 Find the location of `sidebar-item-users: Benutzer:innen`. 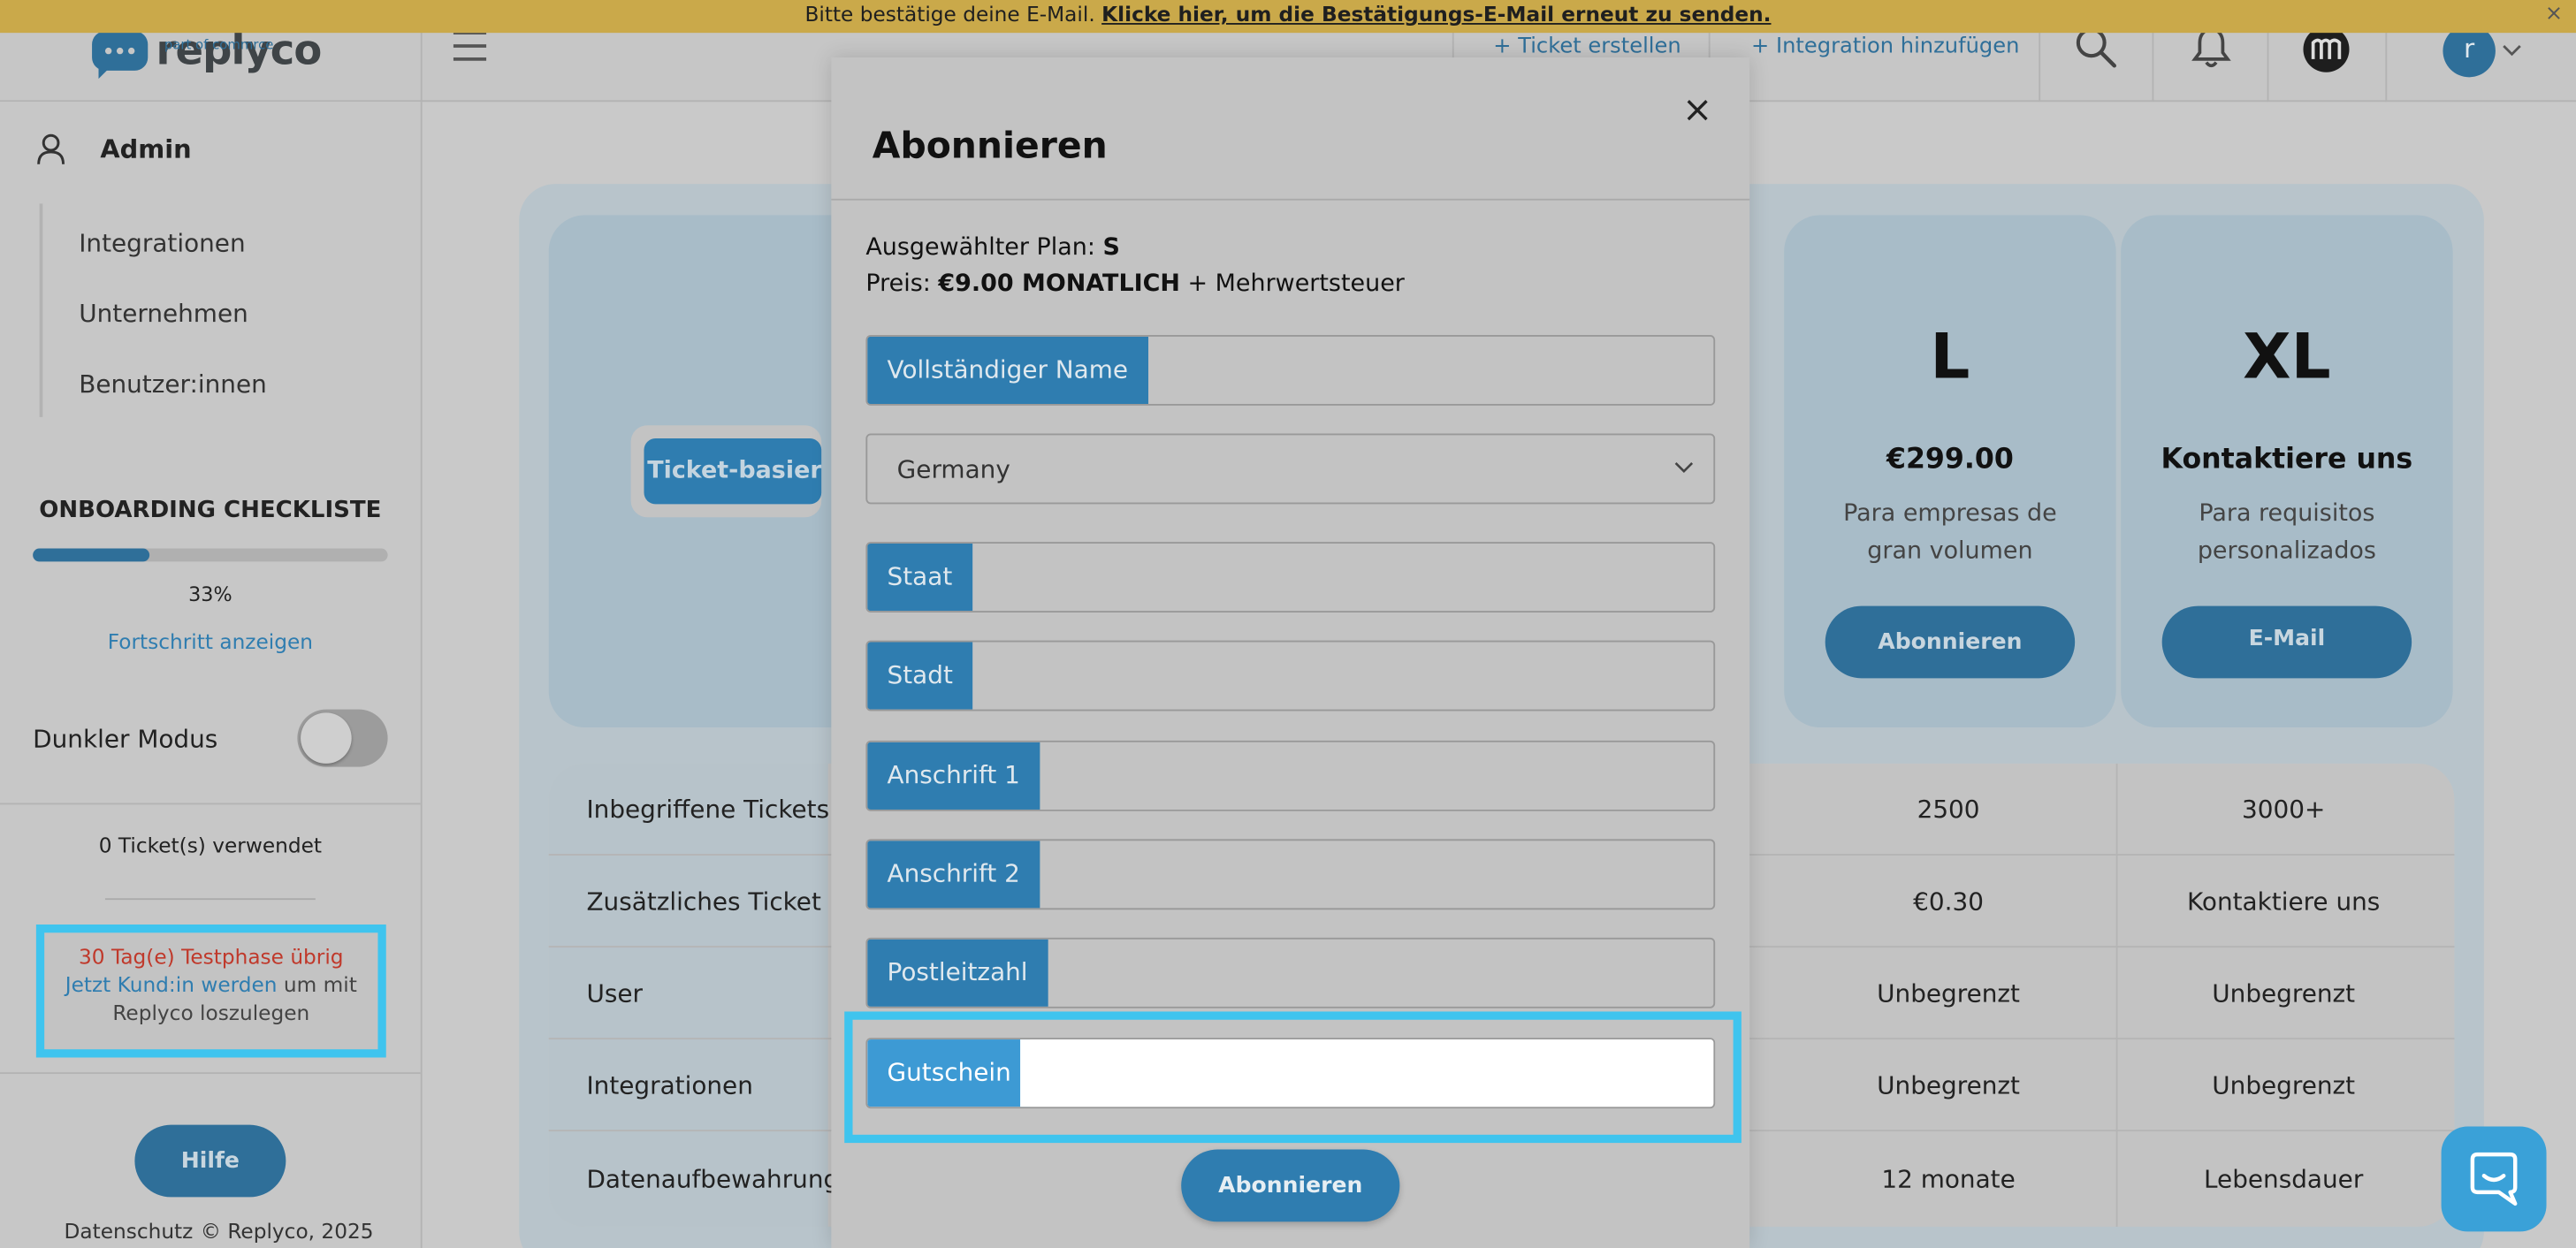

sidebar-item-users: Benutzer:innen is located at coordinates (173, 384).